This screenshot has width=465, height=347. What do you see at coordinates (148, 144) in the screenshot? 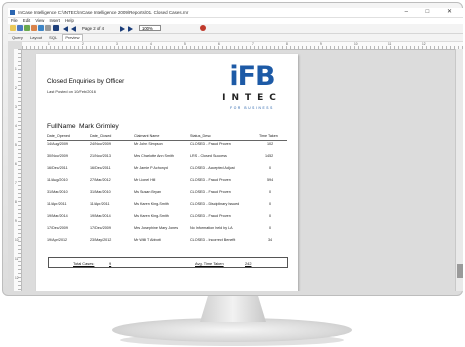
I see `cell-claimant-name: Mr John Simpson` at bounding box center [148, 144].